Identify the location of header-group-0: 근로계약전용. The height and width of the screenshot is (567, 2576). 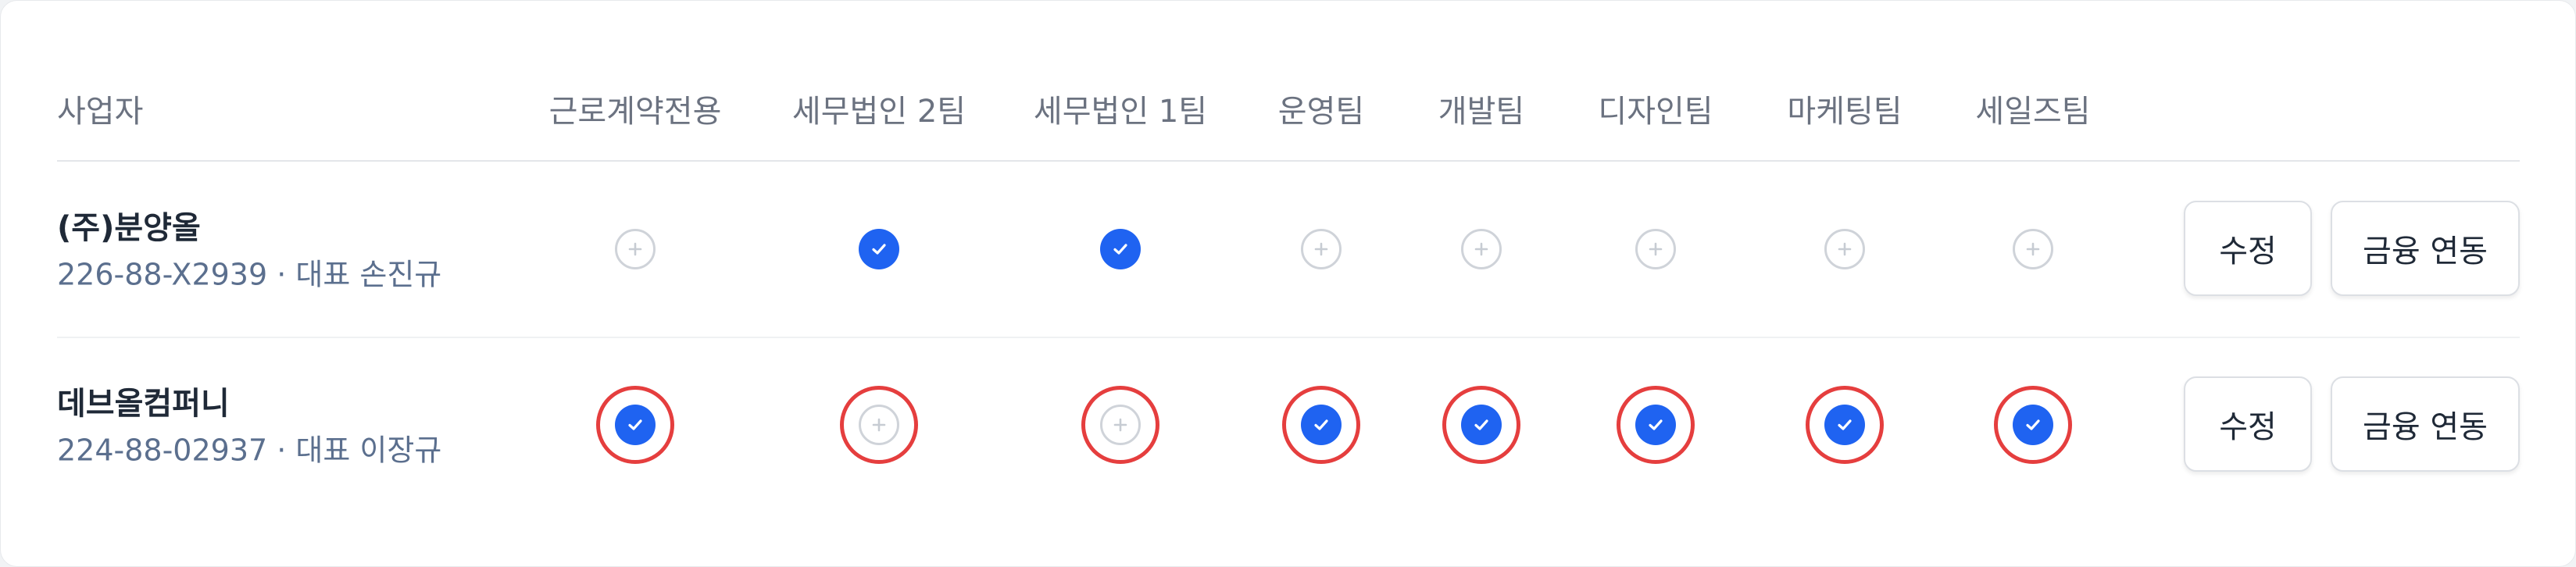
(635, 112).